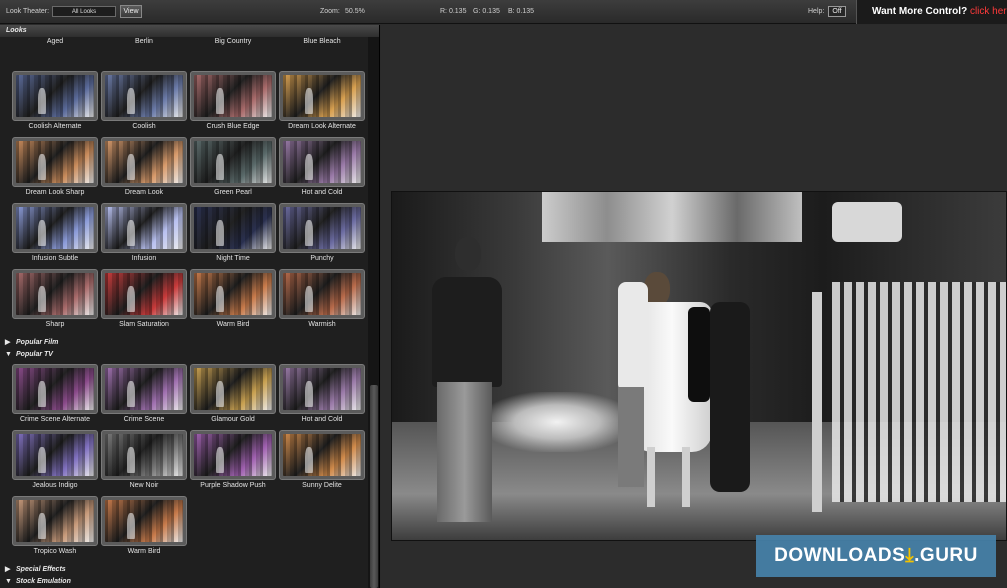  I want to click on look-item: Glamour Gold, so click(233, 395).